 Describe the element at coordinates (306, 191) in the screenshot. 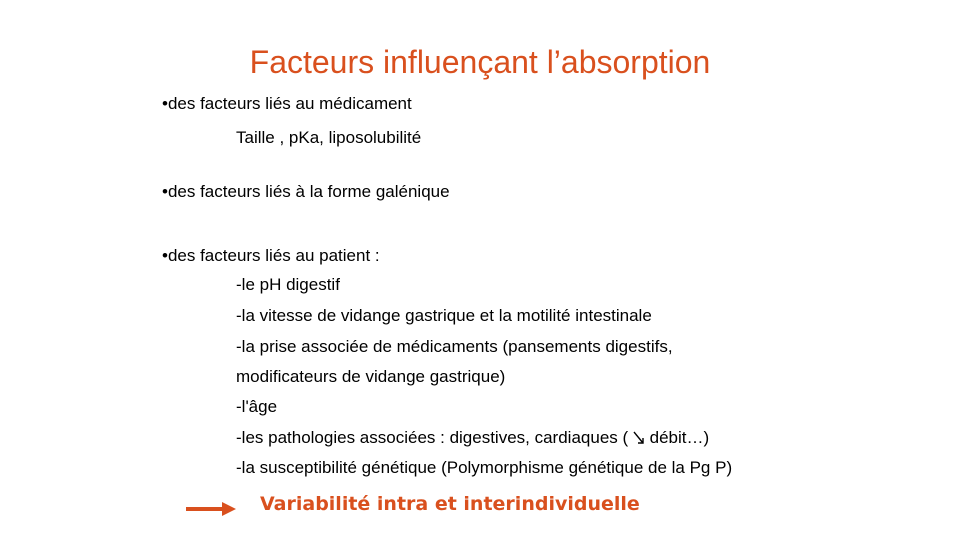

I see `bullet-galenic-factors: •des facteurs liés à la forme galénique` at that location.